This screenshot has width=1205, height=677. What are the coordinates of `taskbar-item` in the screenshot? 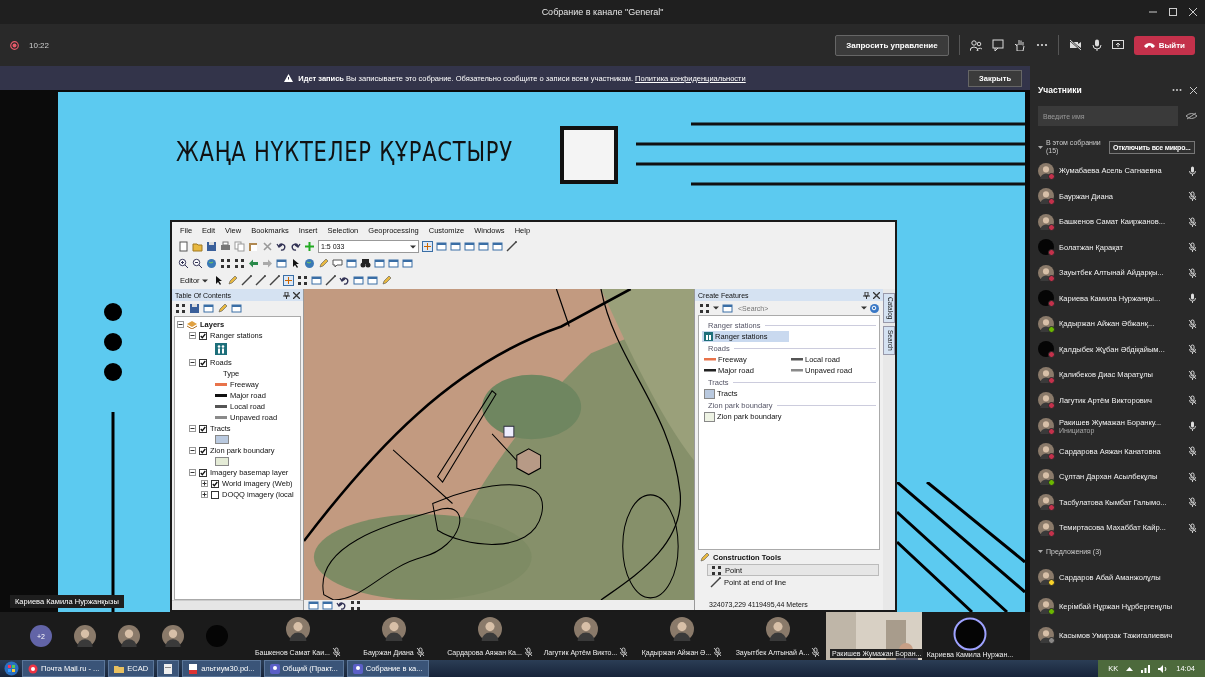 It's located at (168, 668).